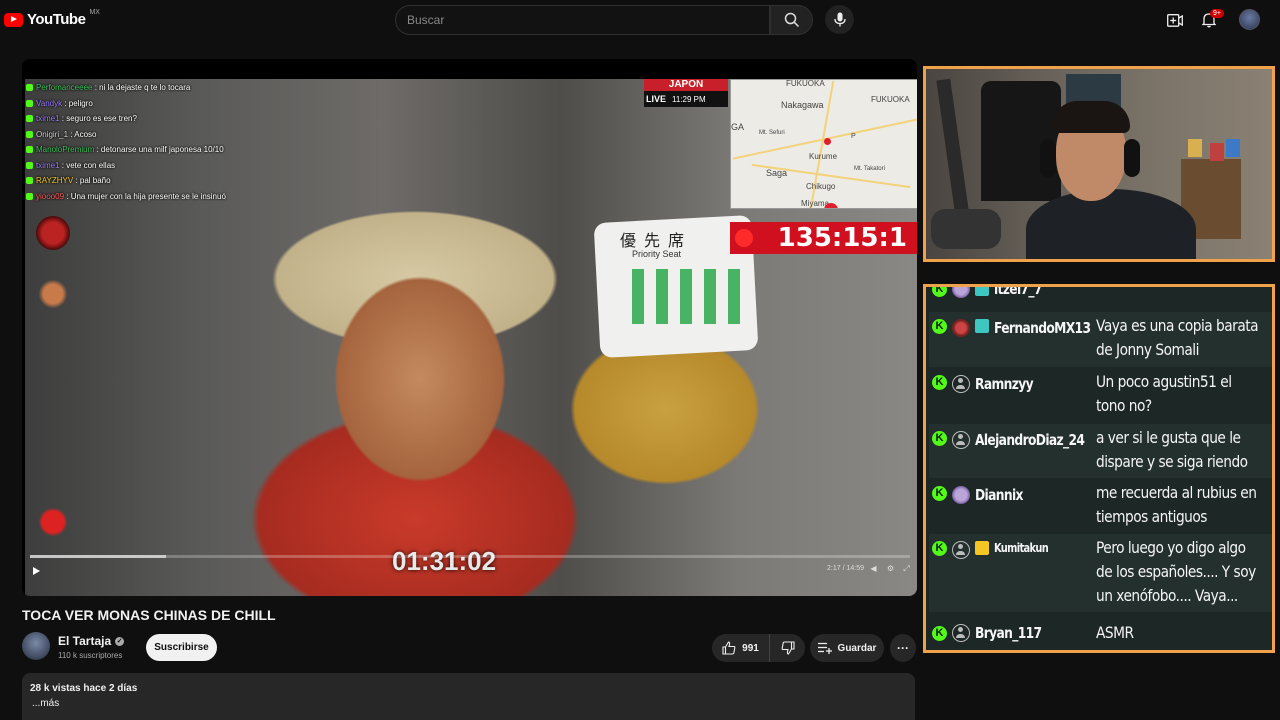  What do you see at coordinates (84, 641) in the screenshot?
I see `channel-name: El Tartaja` at bounding box center [84, 641].